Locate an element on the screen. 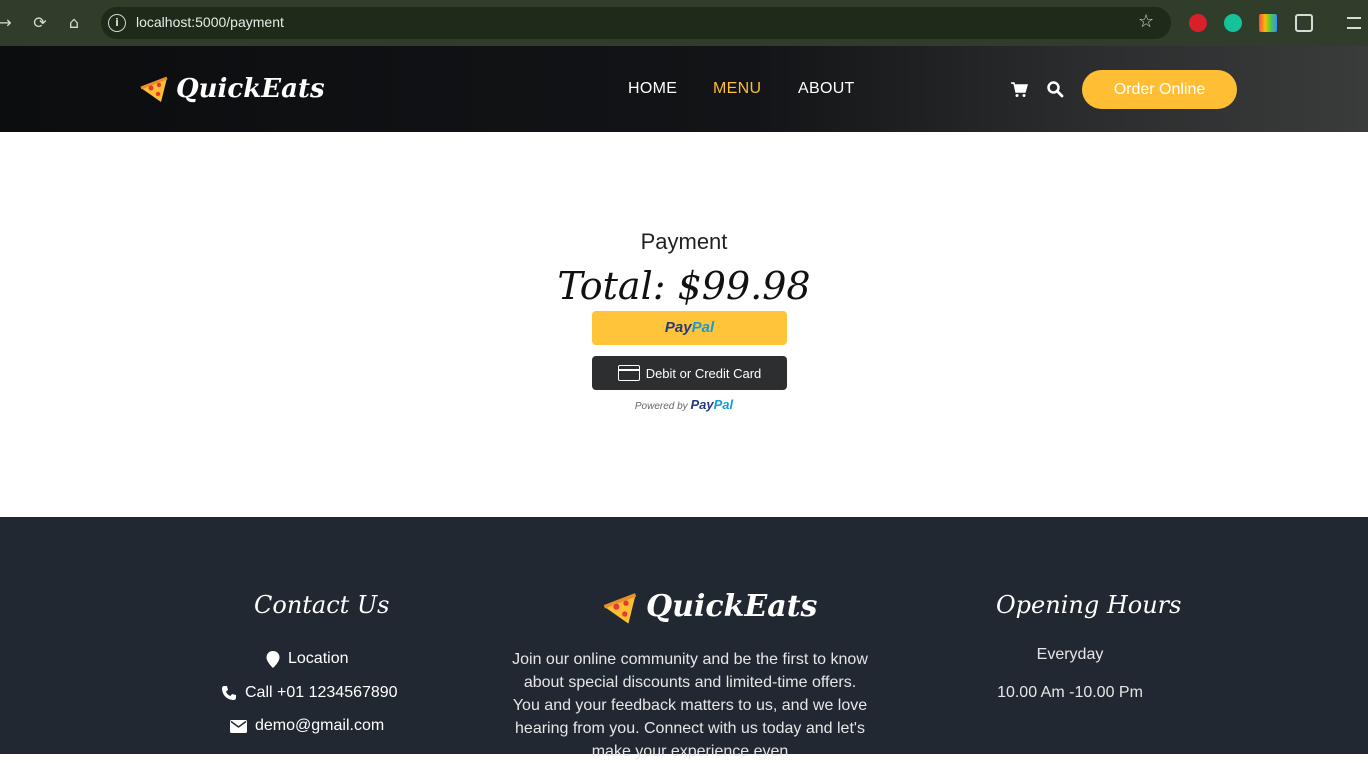  extension-color-icon is located at coordinates (1268, 23).